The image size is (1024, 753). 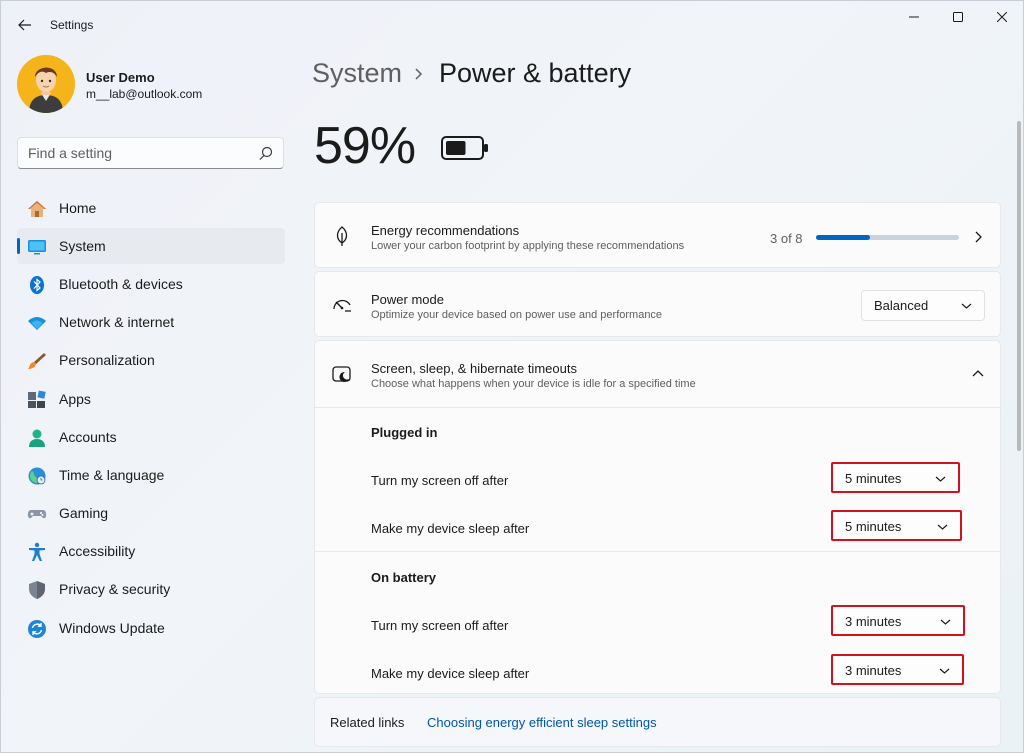 I want to click on user-avatar-icon, so click(x=46, y=84).